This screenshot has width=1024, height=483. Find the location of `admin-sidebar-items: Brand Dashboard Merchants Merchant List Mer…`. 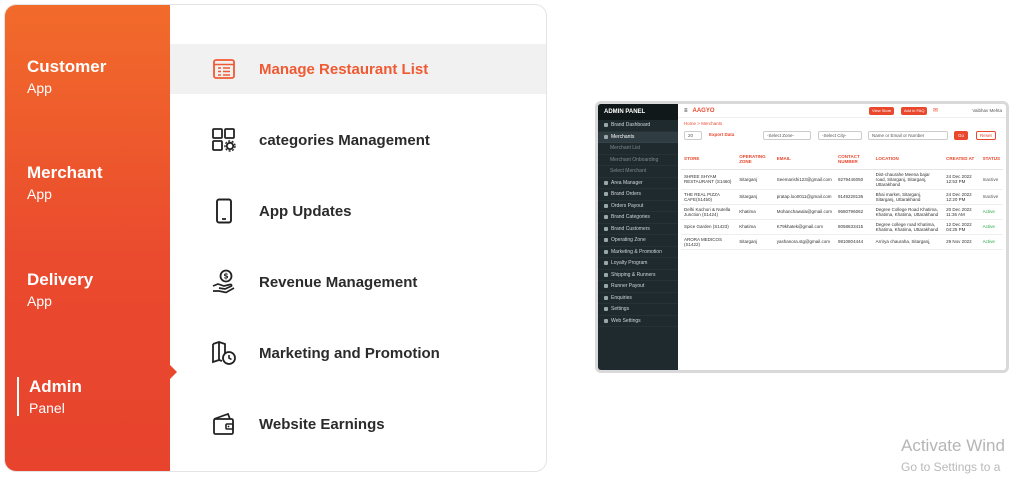

admin-sidebar-items: Brand Dashboard Merchants Merchant List Mer… is located at coordinates (638, 223).